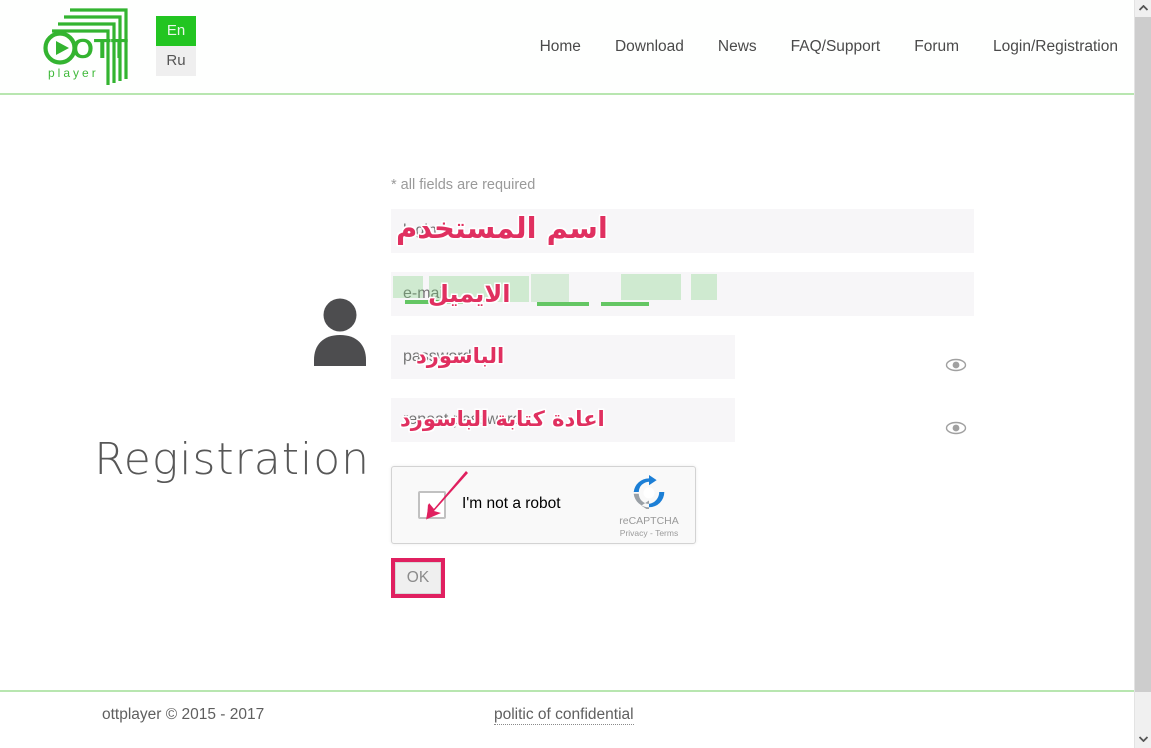 The image size is (1151, 748). Describe the element at coordinates (563, 420) in the screenshot. I see `repeat-password-input` at that location.